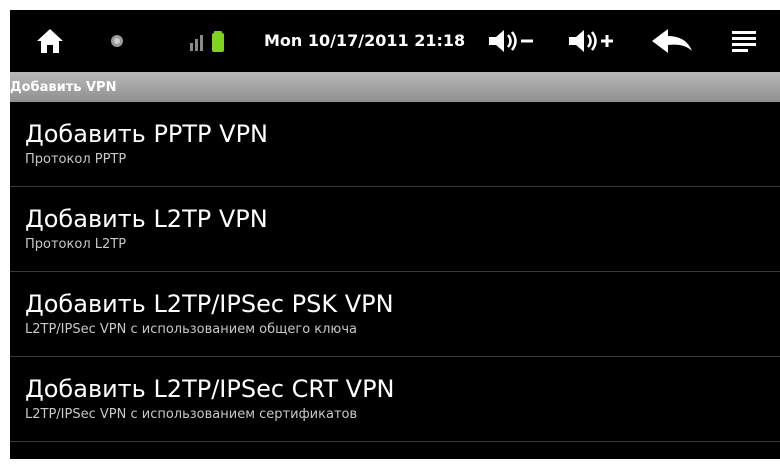 The height and width of the screenshot is (469, 780). Describe the element at coordinates (390, 464) in the screenshot. I see `screen-frame-bottom` at that location.